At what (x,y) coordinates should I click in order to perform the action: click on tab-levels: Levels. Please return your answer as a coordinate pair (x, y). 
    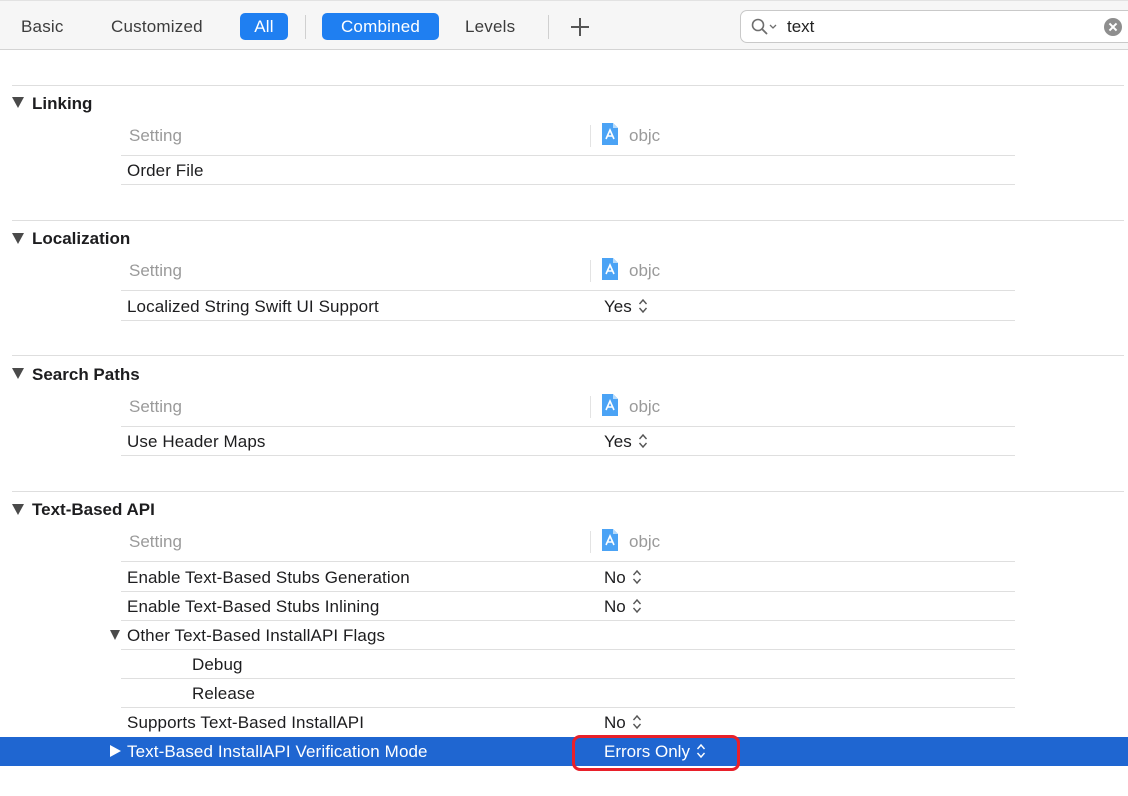
    Looking at the image, I should click on (490, 26).